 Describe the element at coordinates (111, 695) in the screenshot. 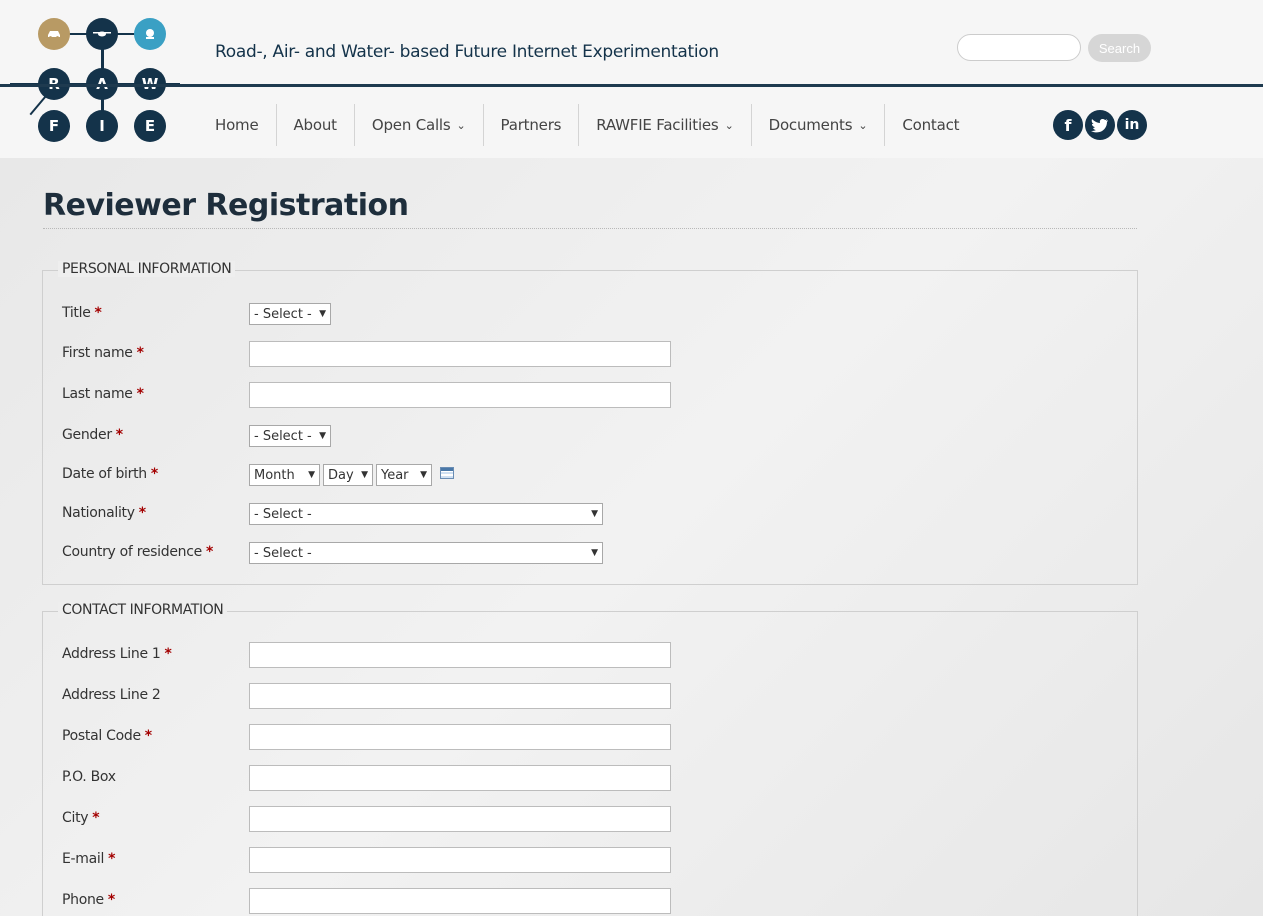

I see `field-label-text: Address Line 2` at that location.